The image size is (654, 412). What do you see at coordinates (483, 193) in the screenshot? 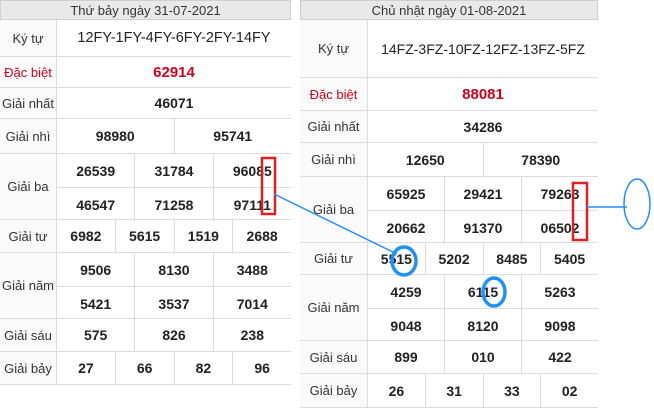
I see `right-giai-ba-2: 29421` at bounding box center [483, 193].